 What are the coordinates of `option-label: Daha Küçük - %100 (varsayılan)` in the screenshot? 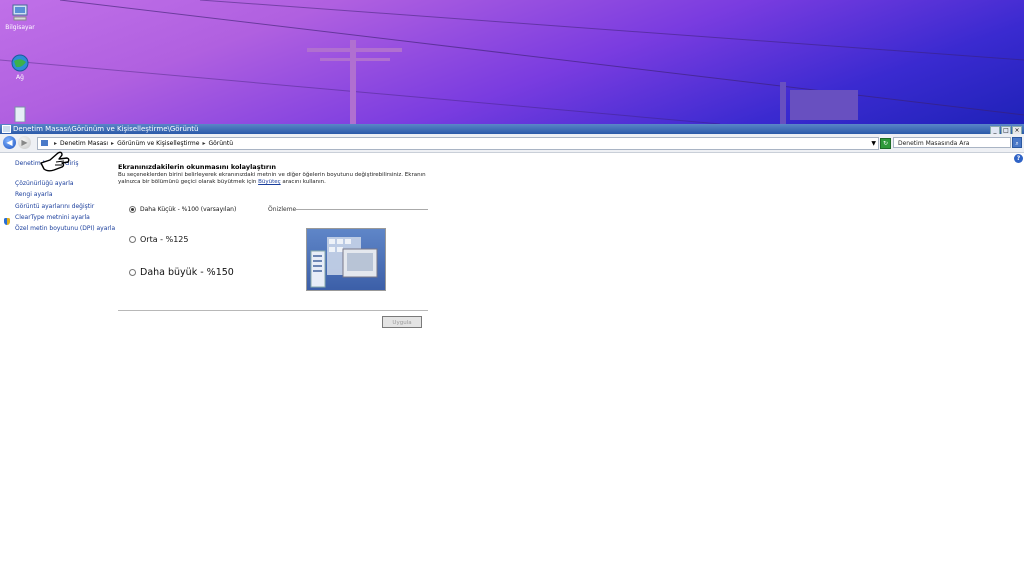 It's located at (188, 209).